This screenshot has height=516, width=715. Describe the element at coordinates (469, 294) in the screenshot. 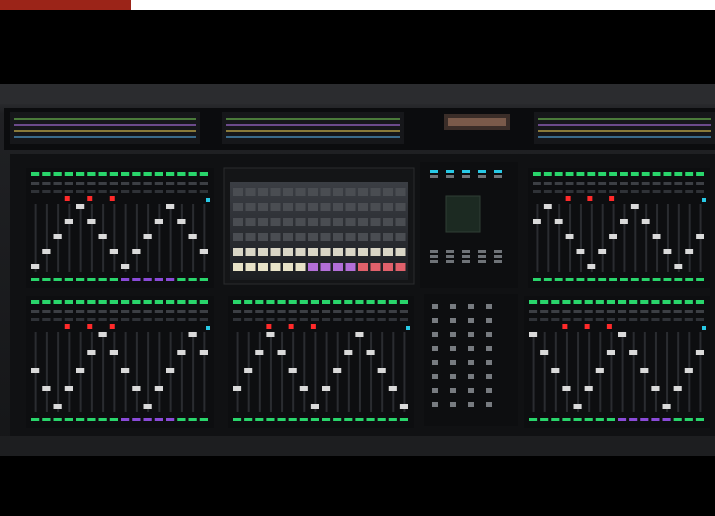

I see `master-section` at that location.